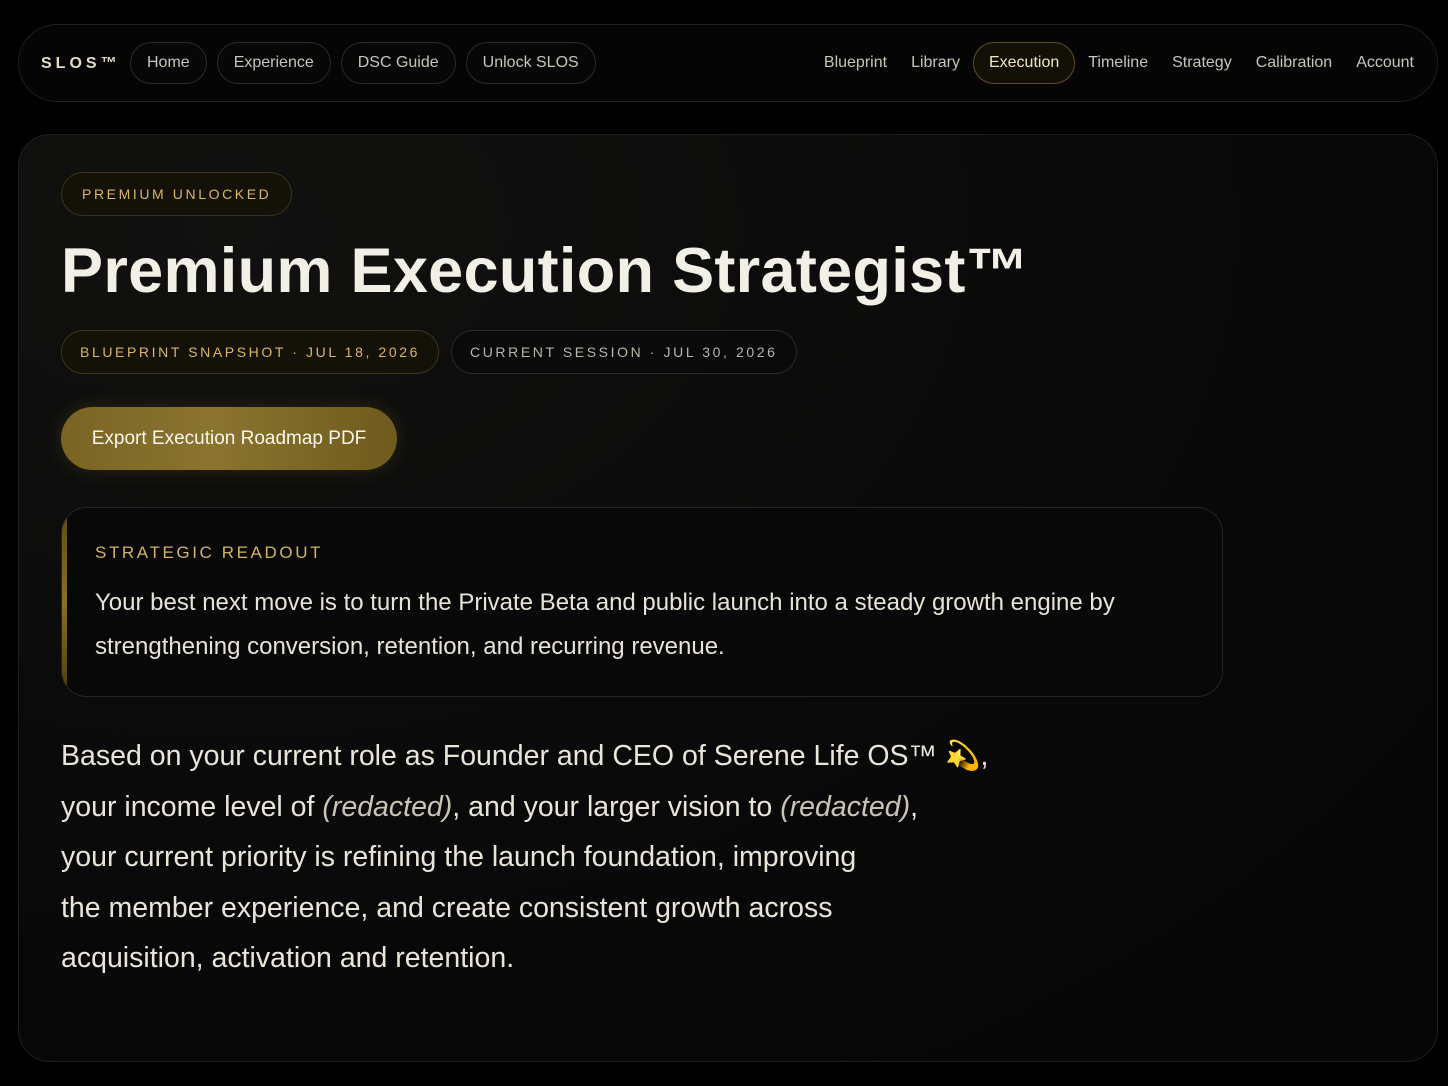  I want to click on nav-library-link: Library, so click(935, 63).